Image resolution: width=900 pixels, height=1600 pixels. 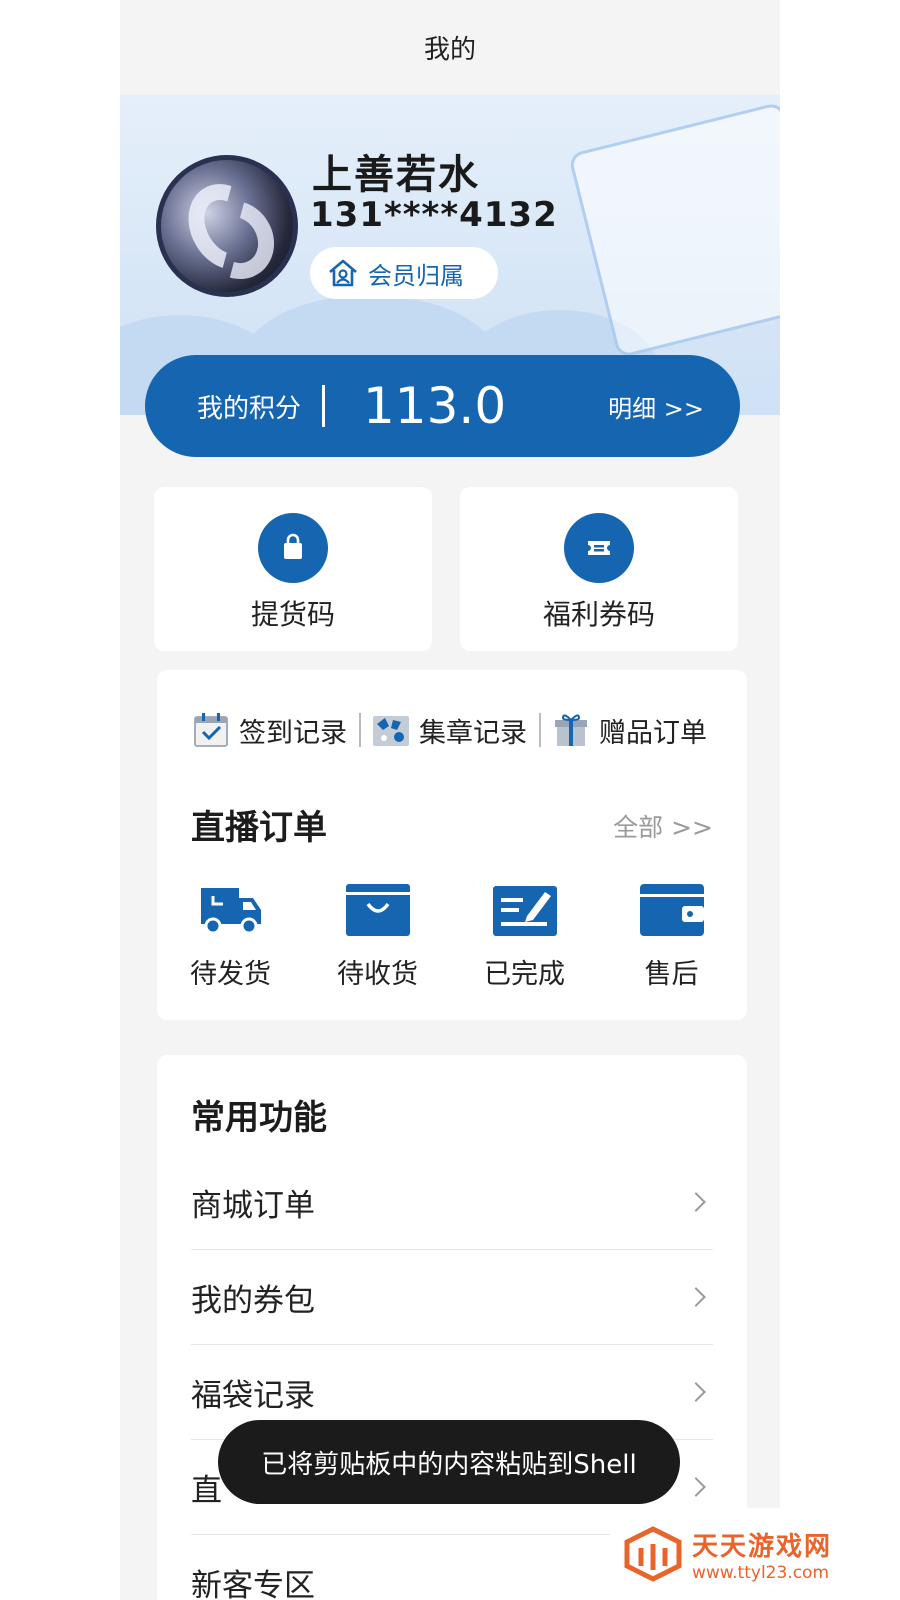 I want to click on order-status-completed: 已完成, so click(x=524, y=935).